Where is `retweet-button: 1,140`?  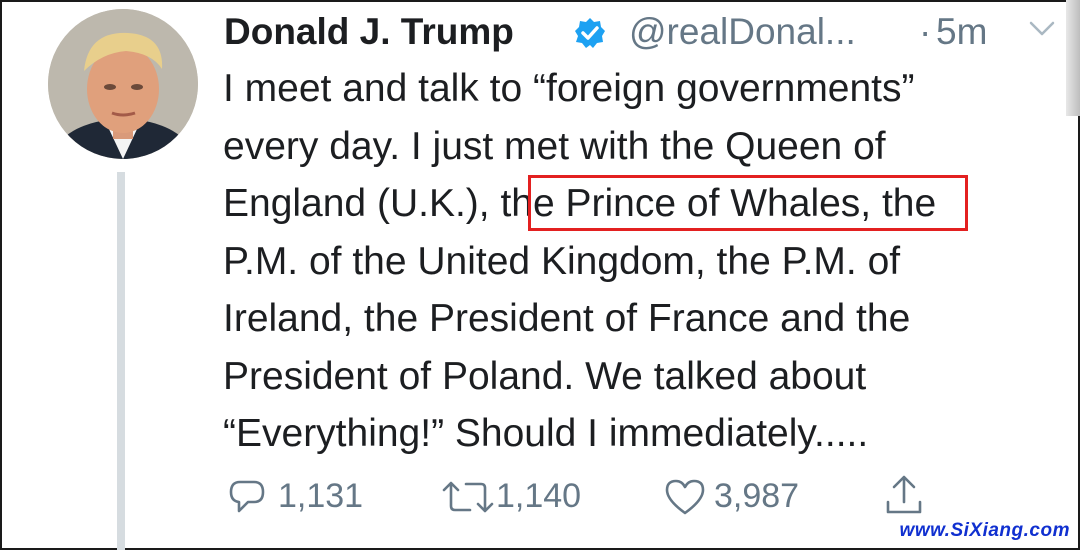 retweet-button: 1,140 is located at coordinates (515, 497).